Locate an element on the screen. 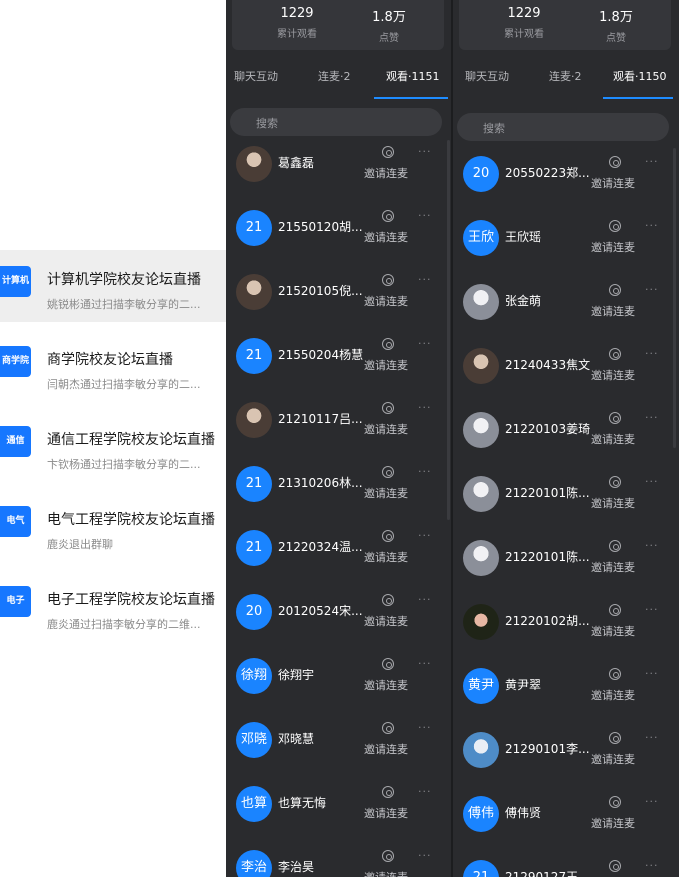 The width and height of the screenshot is (679, 877). member-row: 20 20120524宋... 邀请连麦 ··· is located at coordinates (339, 614).